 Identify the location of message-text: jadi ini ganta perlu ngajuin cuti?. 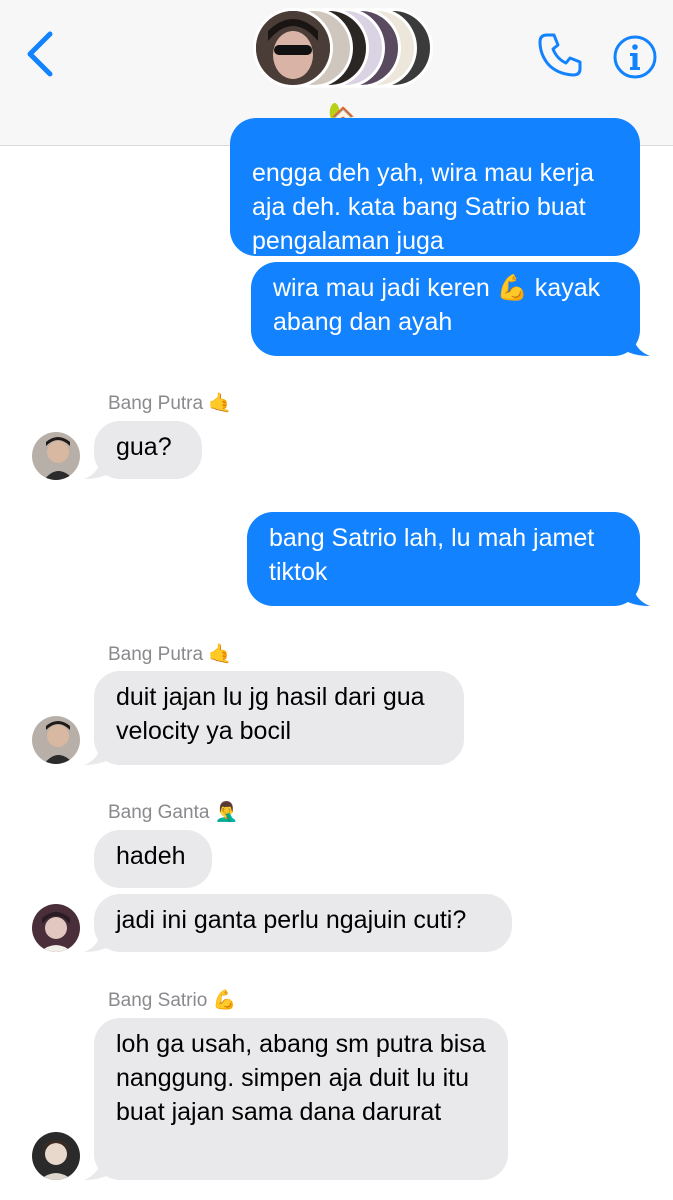
(291, 920).